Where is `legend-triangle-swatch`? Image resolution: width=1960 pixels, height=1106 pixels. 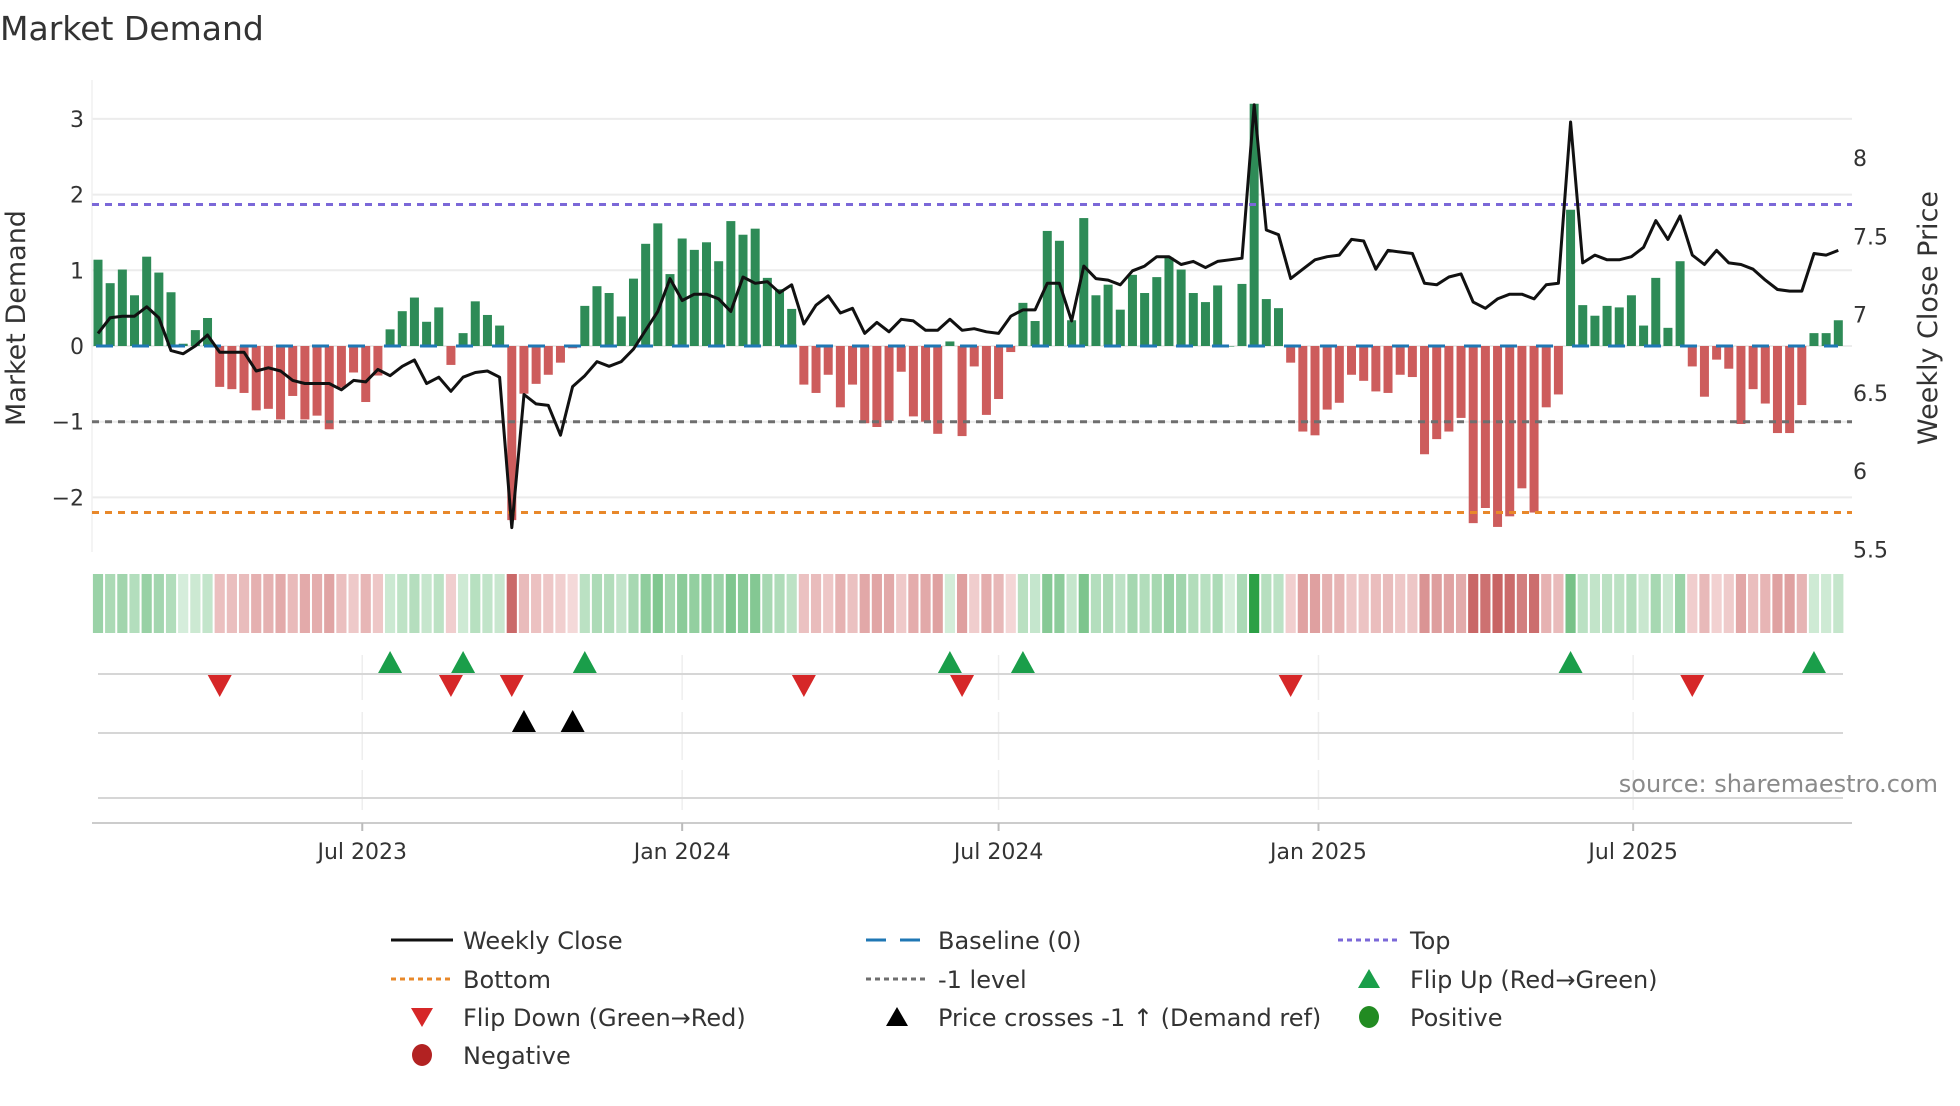 legend-triangle-swatch is located at coordinates (897, 1016).